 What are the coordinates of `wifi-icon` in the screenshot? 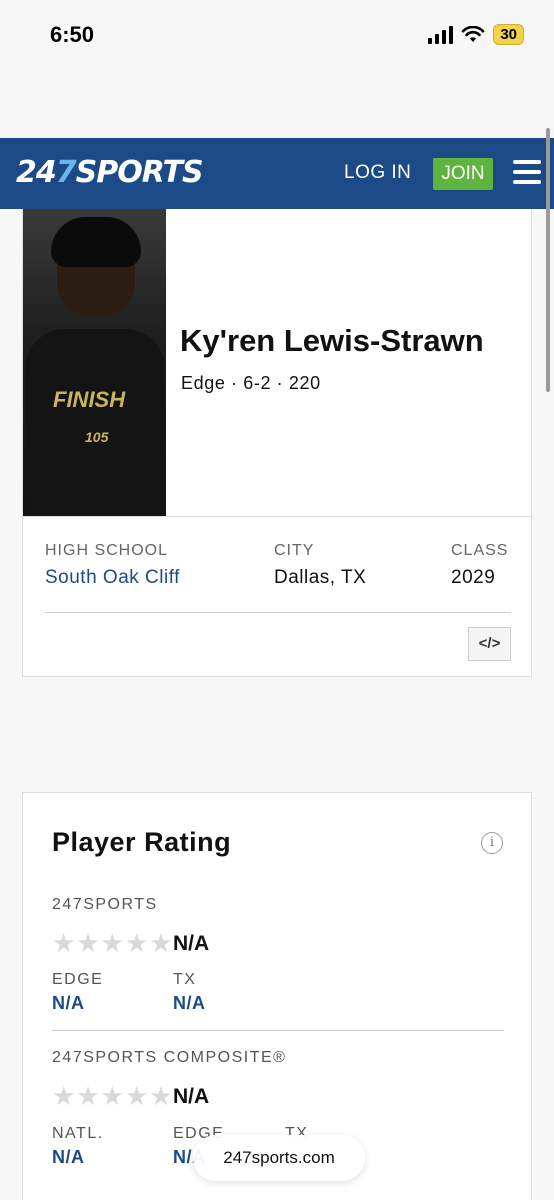 It's located at (473, 33).